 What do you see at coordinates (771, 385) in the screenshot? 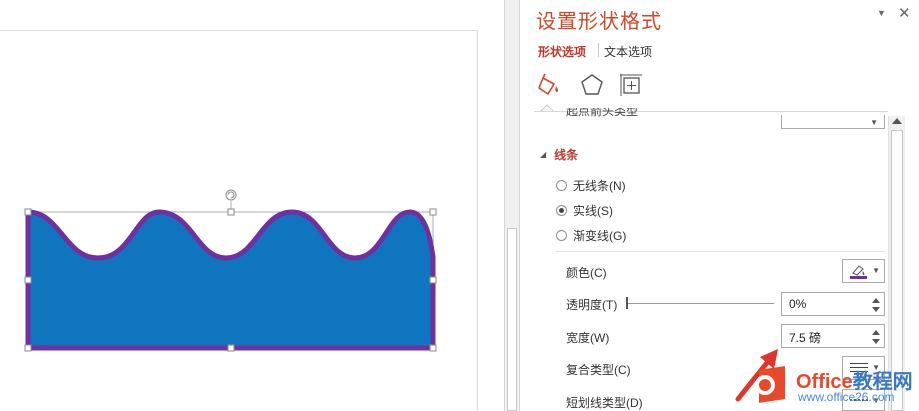
I see `office-logo-icon` at bounding box center [771, 385].